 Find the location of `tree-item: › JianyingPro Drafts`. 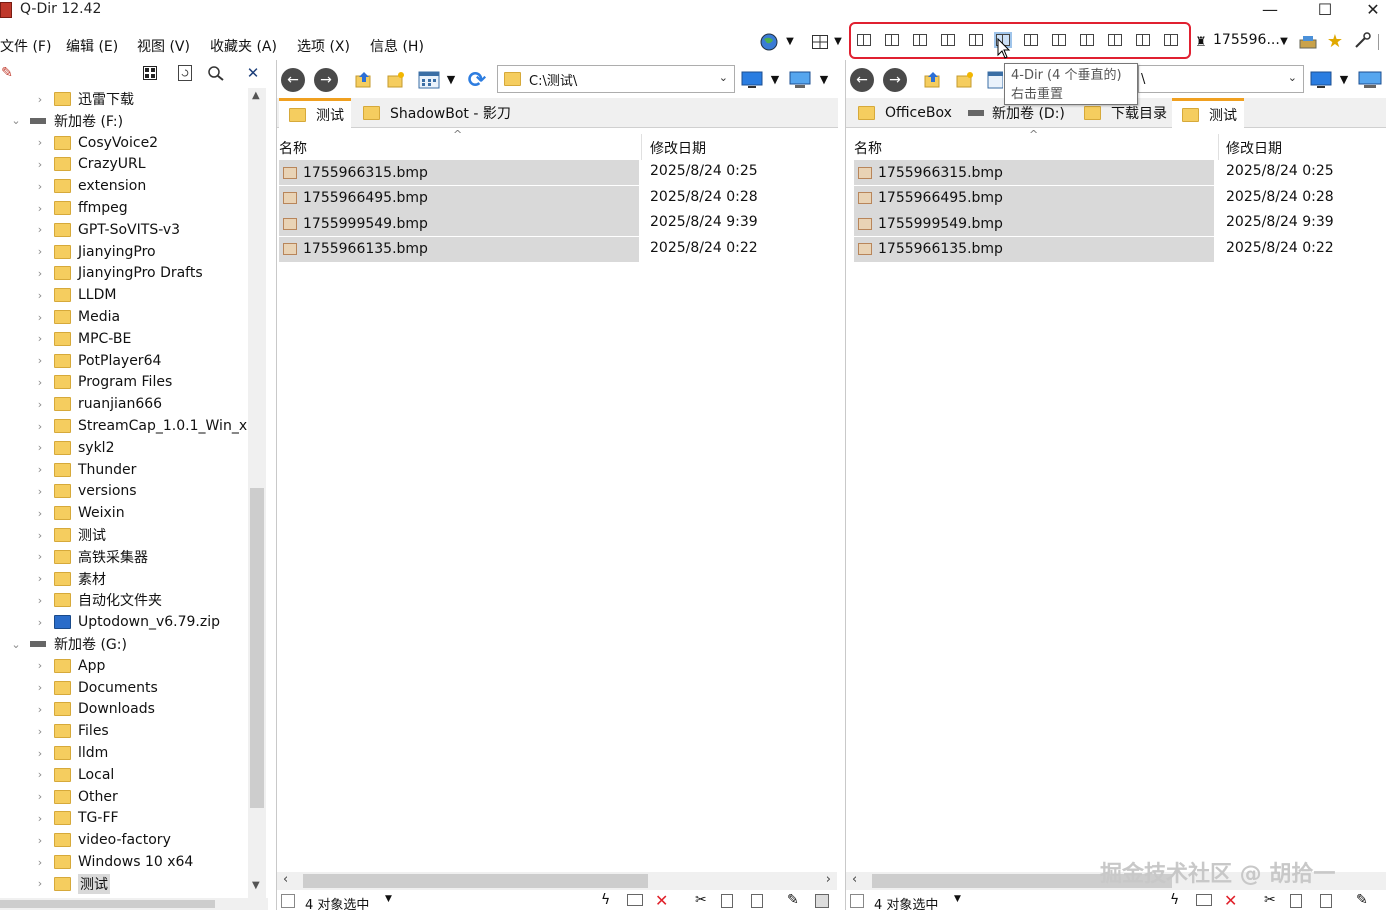

tree-item: › JianyingPro Drafts is located at coordinates (118, 273).